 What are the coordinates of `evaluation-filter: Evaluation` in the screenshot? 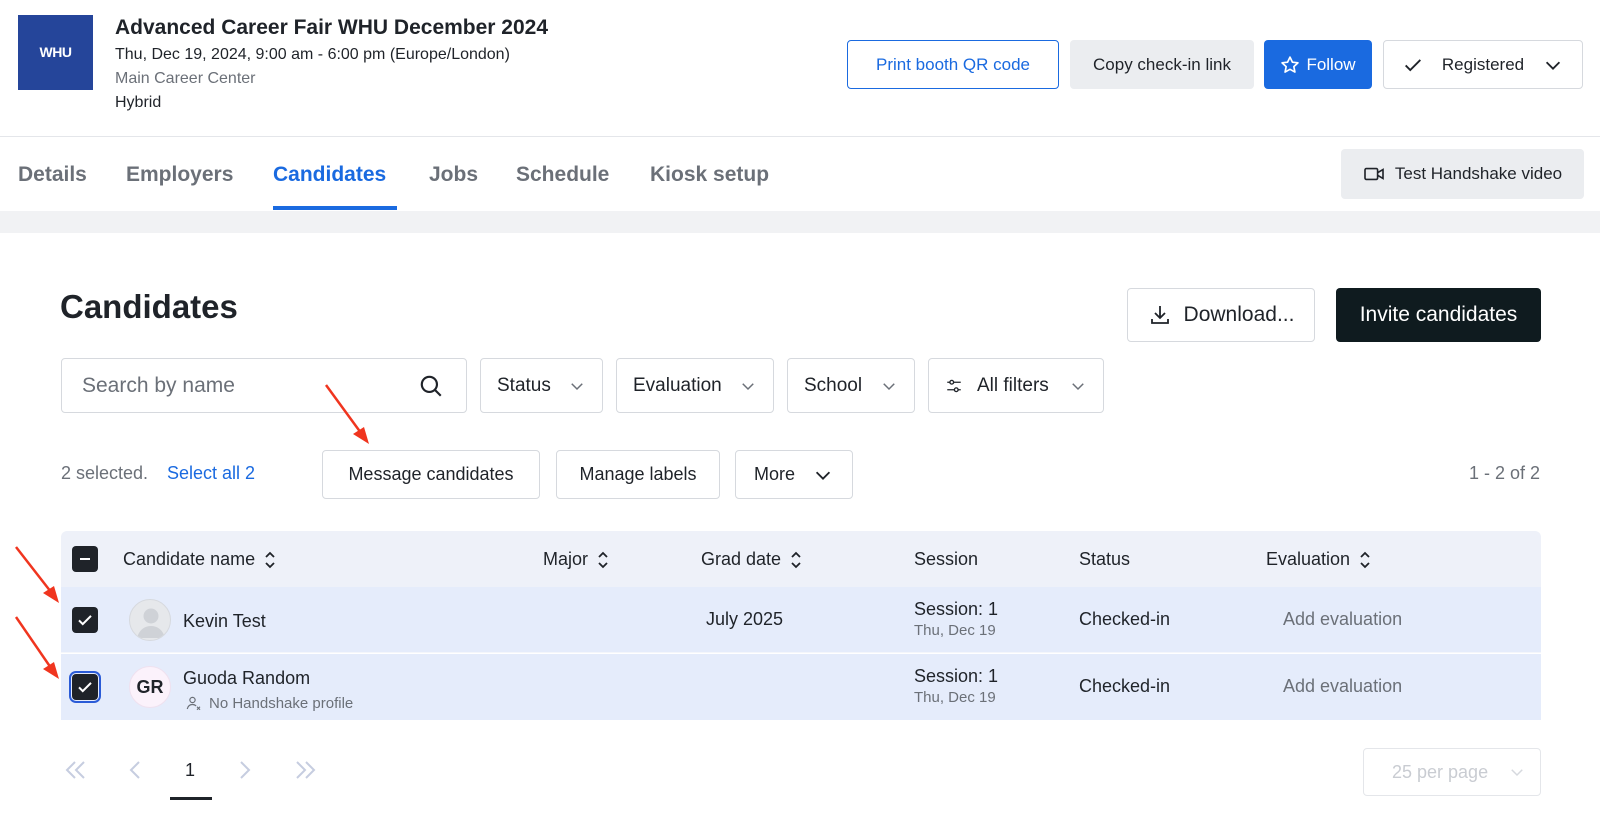 It's located at (695, 385).